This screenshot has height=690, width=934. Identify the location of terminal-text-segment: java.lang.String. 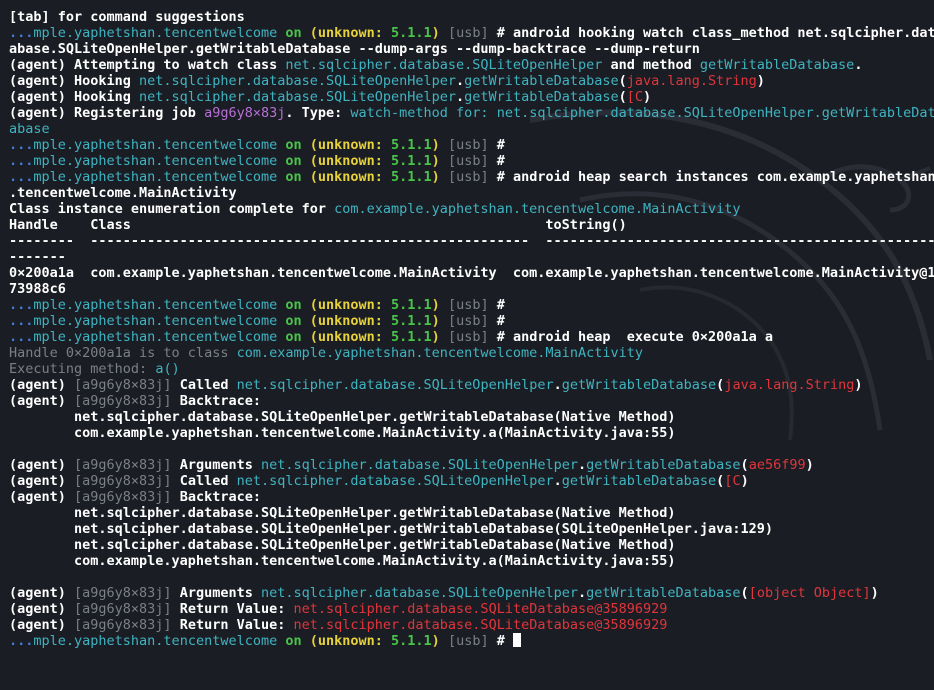
(691, 81).